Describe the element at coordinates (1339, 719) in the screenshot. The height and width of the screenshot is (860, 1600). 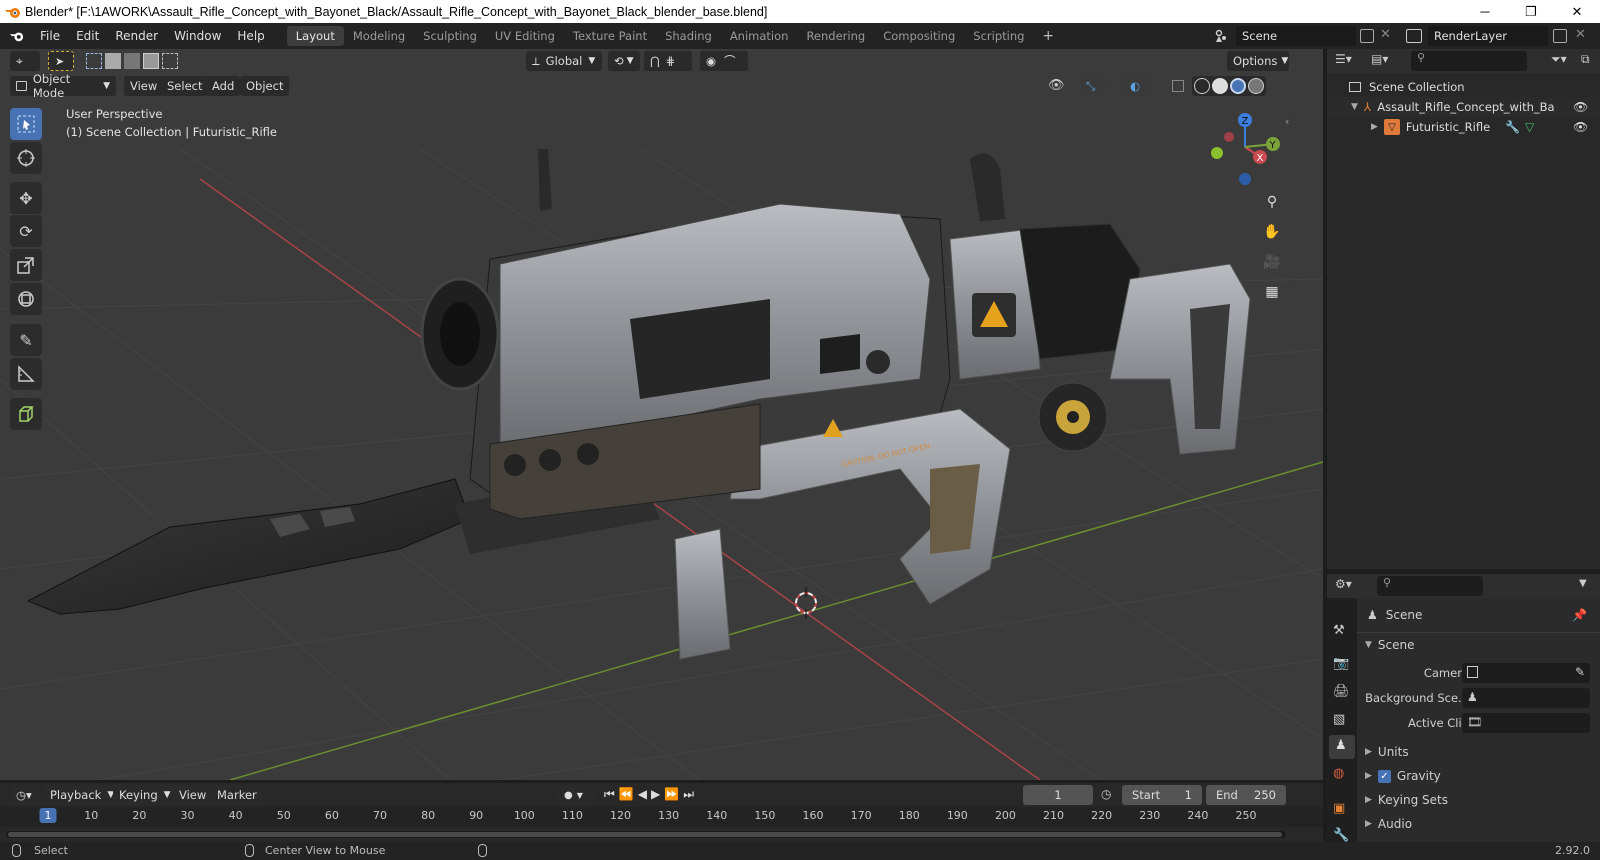
I see `view-layer-tab-icon: ▧` at that location.